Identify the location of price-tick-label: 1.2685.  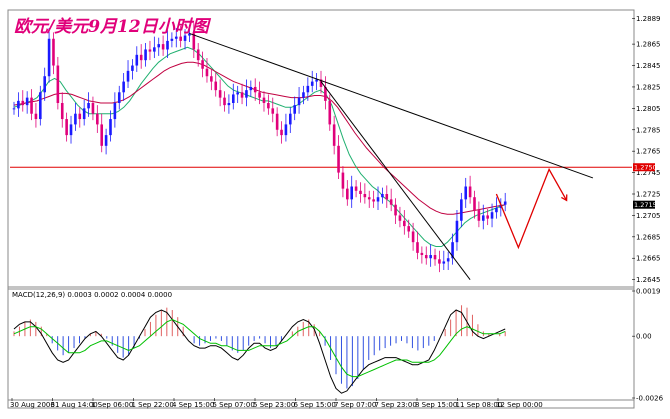
(648, 237).